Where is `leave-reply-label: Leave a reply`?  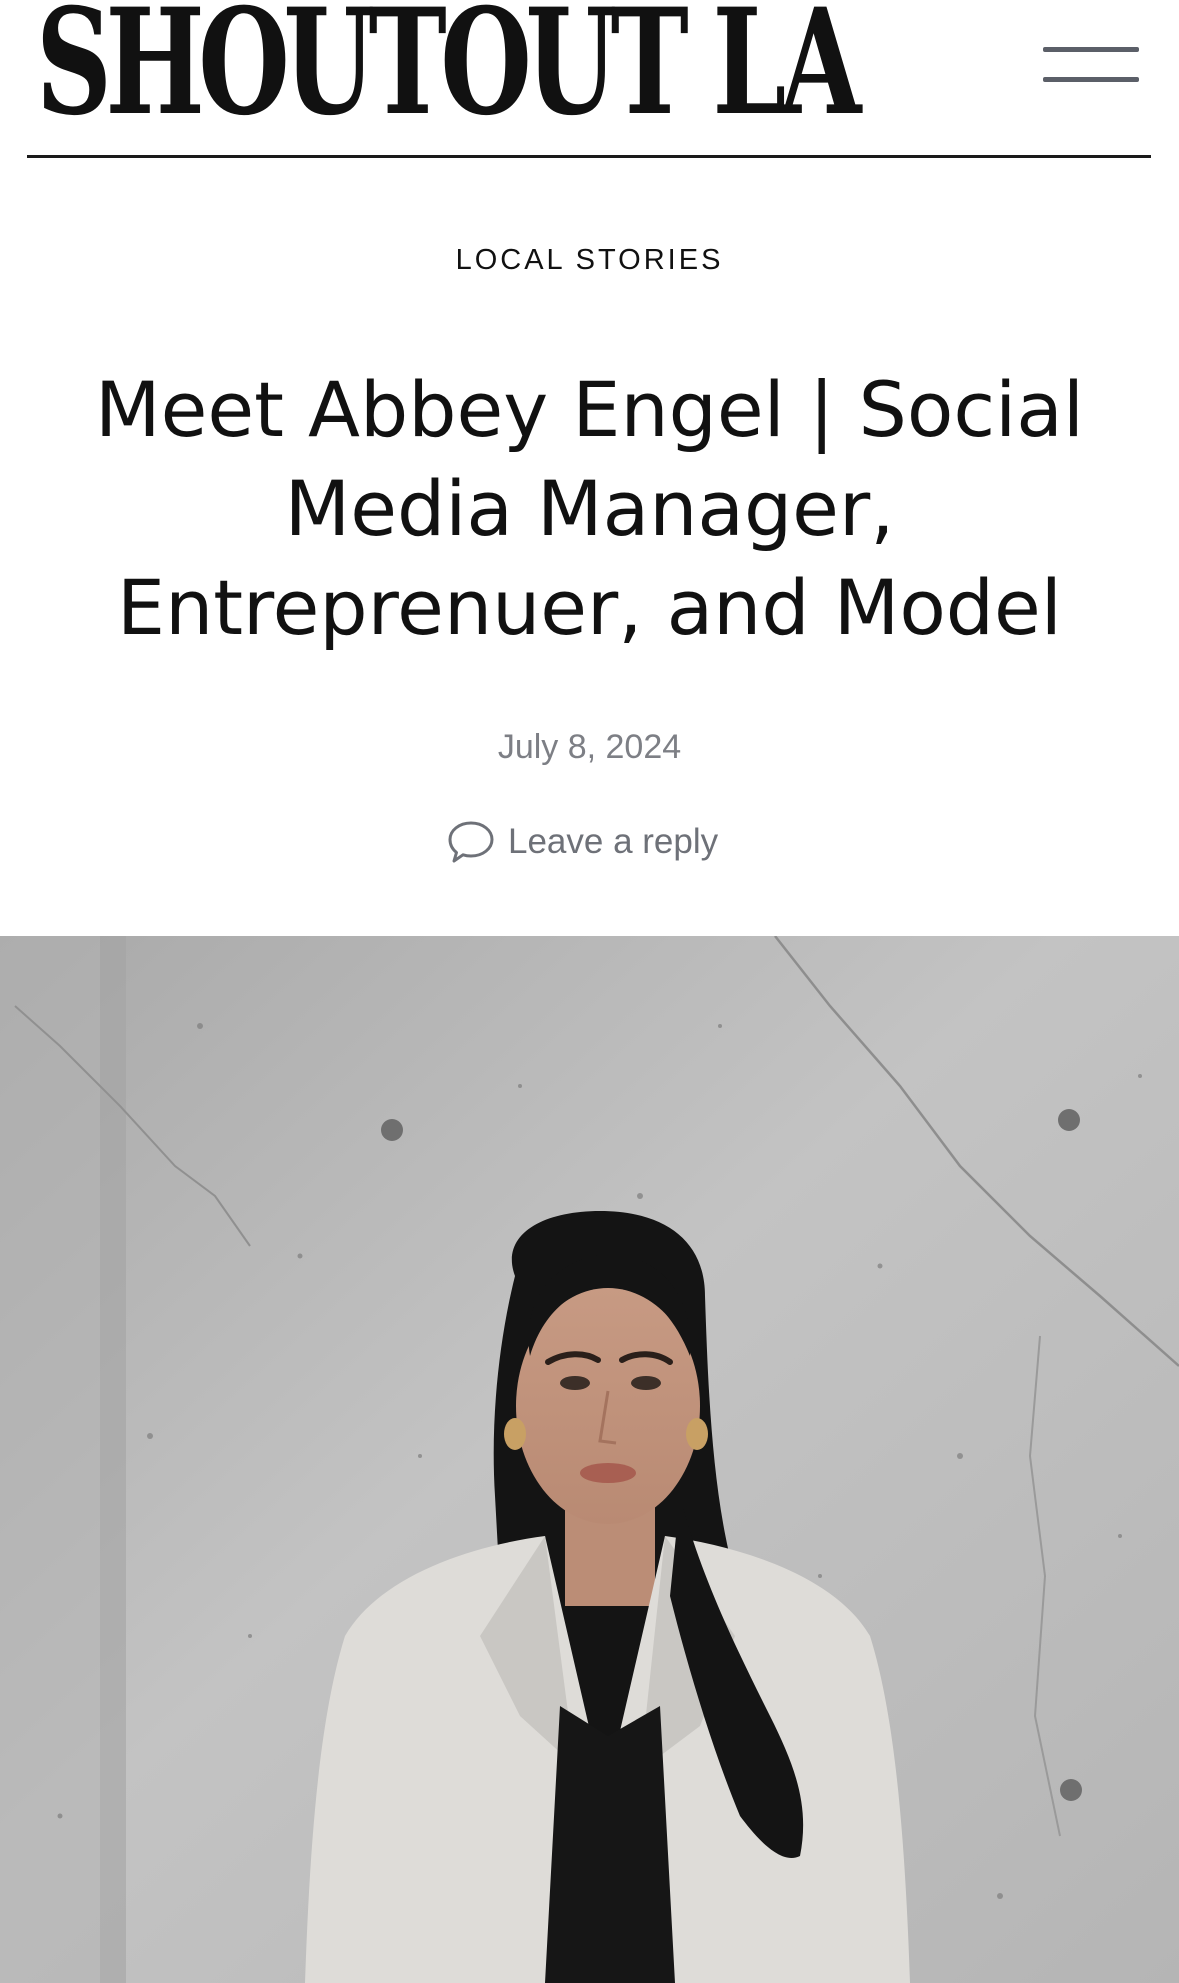 leave-reply-label: Leave a reply is located at coordinates (613, 841).